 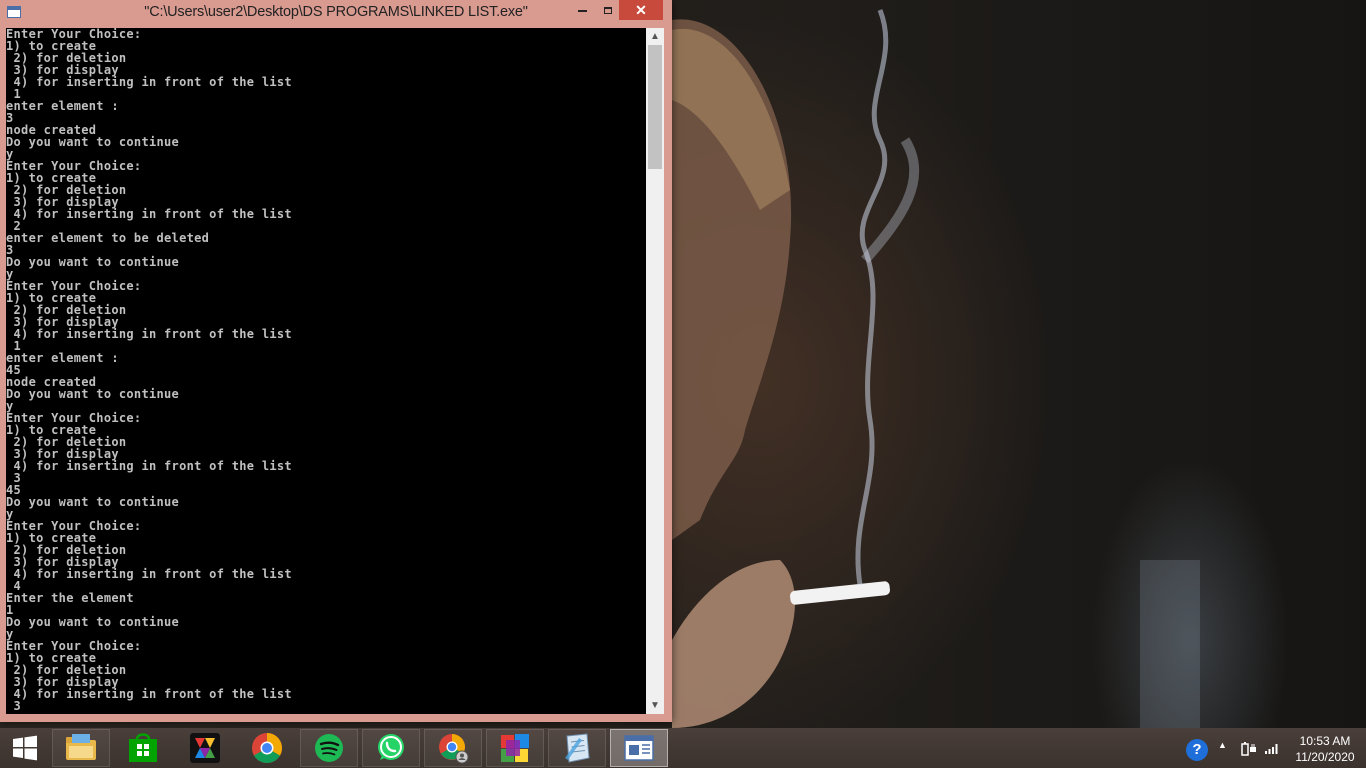 I want to click on scroll-down-arrow-icon: ▼, so click(x=655, y=705).